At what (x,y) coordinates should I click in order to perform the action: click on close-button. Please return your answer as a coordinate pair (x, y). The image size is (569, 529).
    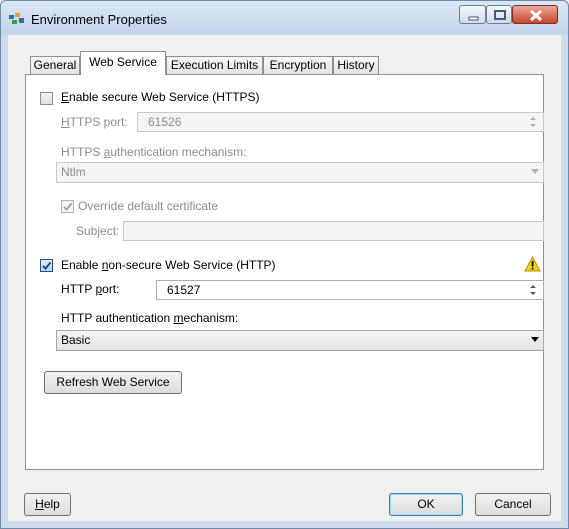
    Looking at the image, I should click on (535, 14).